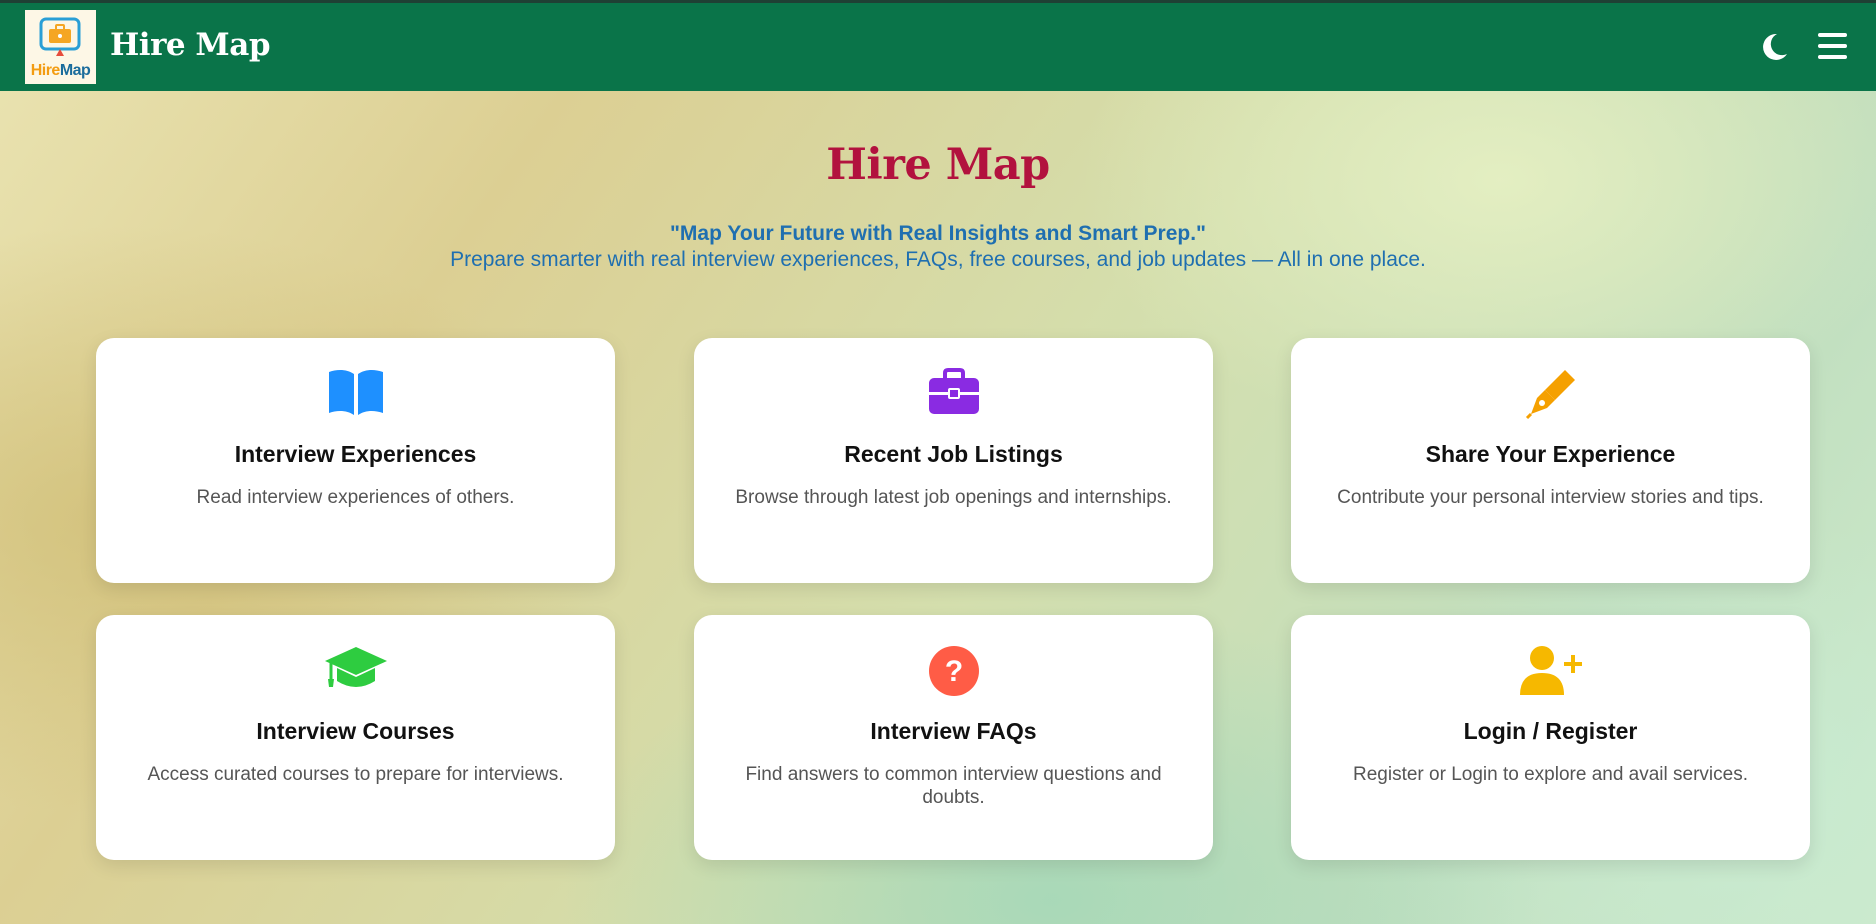  I want to click on moon-icon, so click(1775, 46).